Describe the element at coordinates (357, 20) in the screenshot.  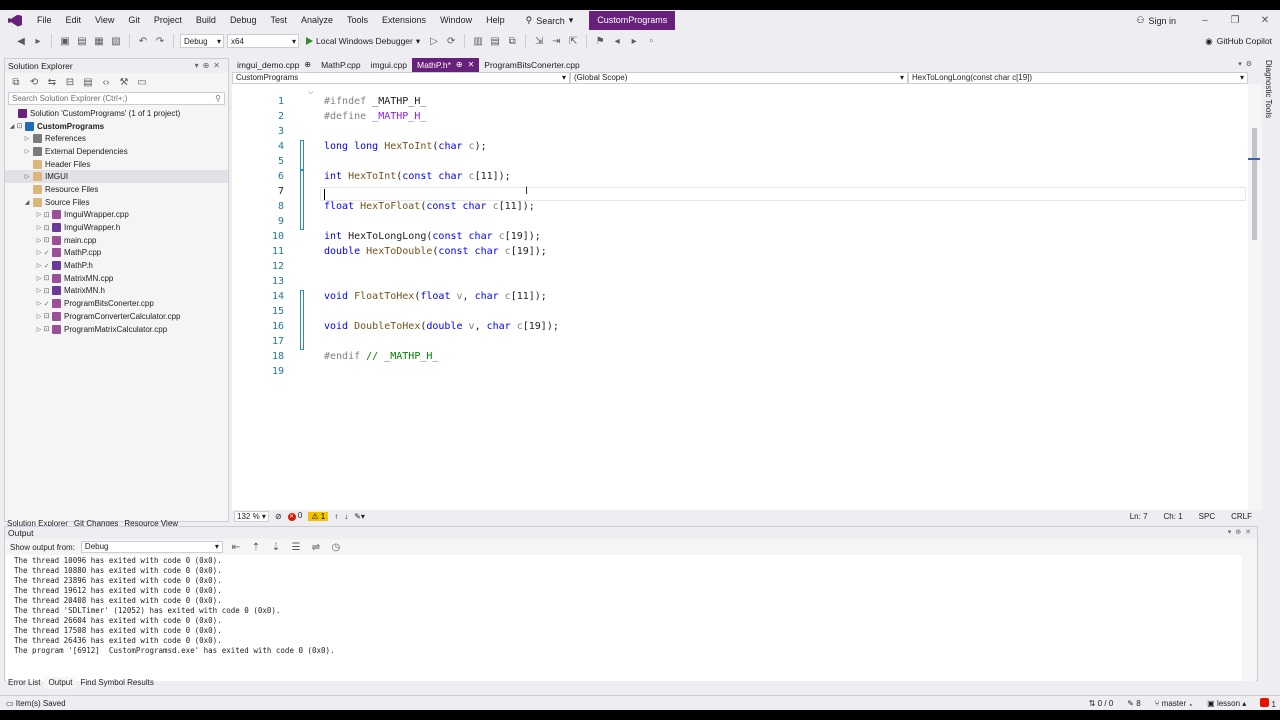
I see `menu-tools: Tools` at that location.